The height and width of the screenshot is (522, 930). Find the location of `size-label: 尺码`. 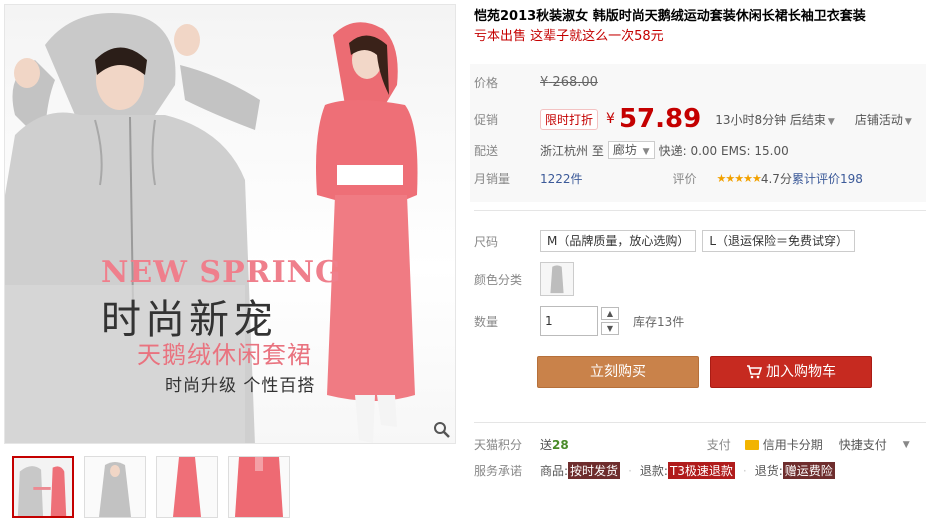

size-label: 尺码 is located at coordinates (486, 241).